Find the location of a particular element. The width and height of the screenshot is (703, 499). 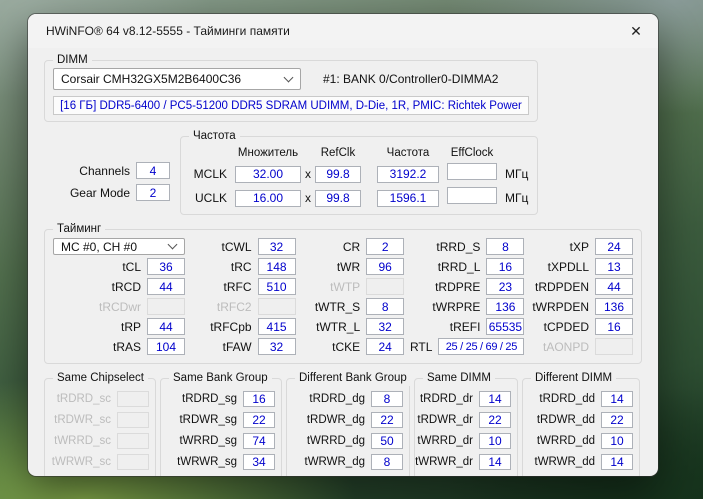

field-label: tRDWR_sc is located at coordinates (82, 420).